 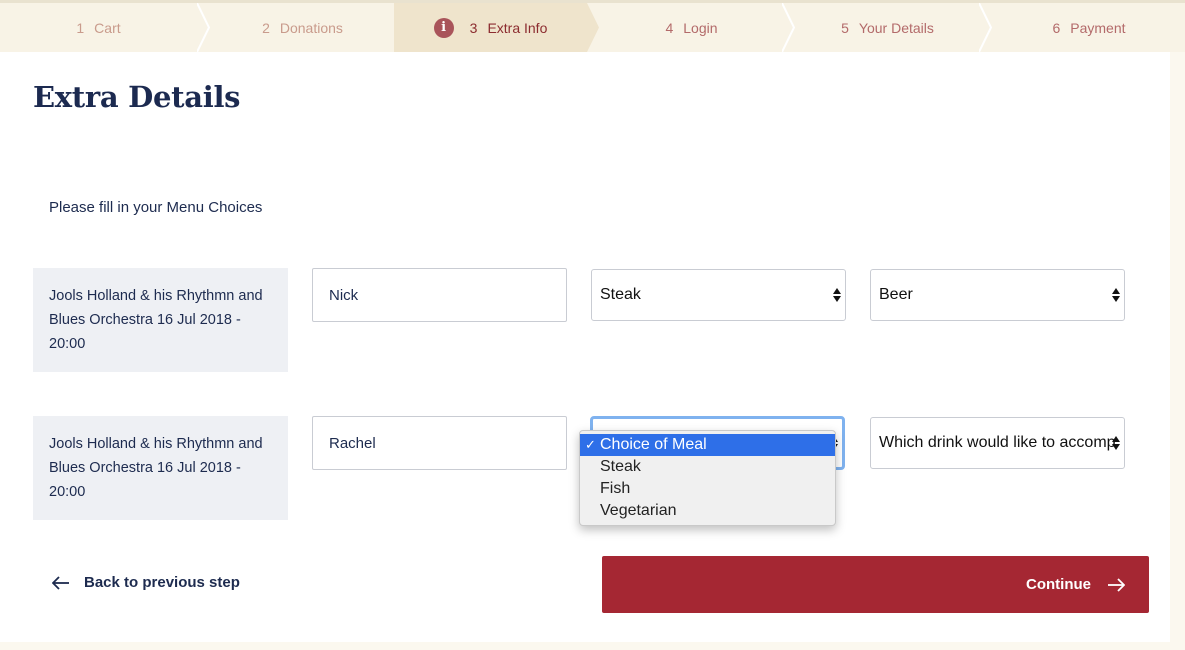 I want to click on meal-option-vegetarian: Vegetarian, so click(x=707, y=511).